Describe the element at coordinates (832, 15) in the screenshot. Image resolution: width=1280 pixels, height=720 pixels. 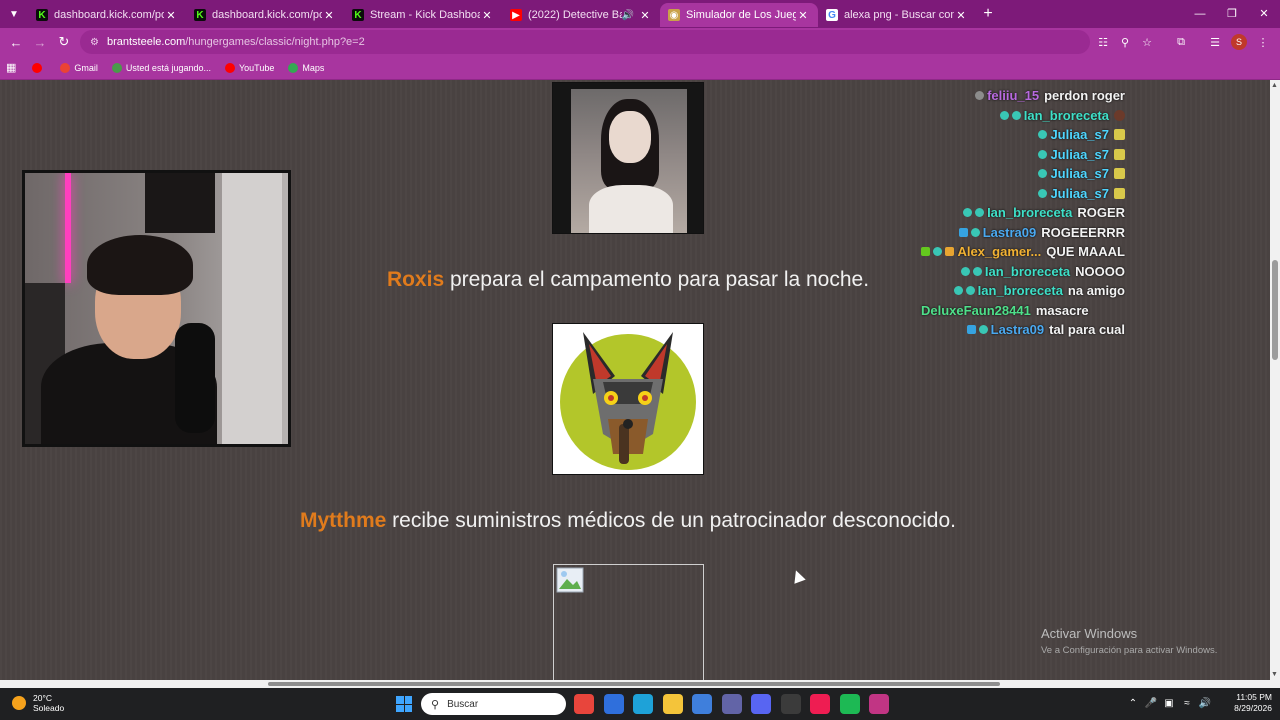
I see `google-icon: G` at that location.